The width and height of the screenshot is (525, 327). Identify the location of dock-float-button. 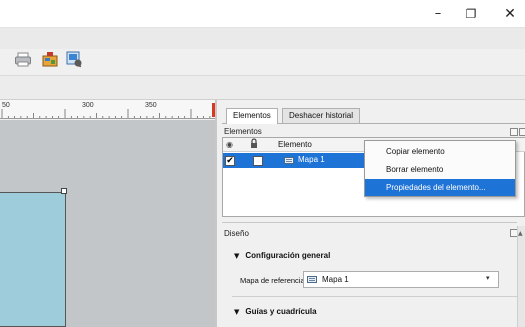
(514, 132).